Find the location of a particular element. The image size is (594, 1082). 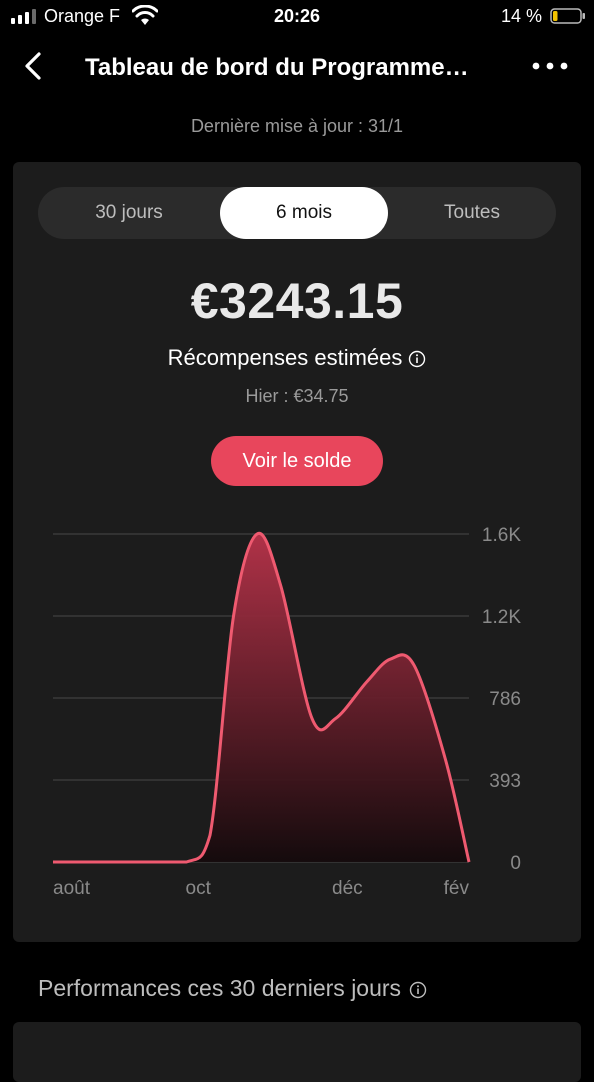

status-bar: Orange F 20:26 14 % is located at coordinates (297, 17).